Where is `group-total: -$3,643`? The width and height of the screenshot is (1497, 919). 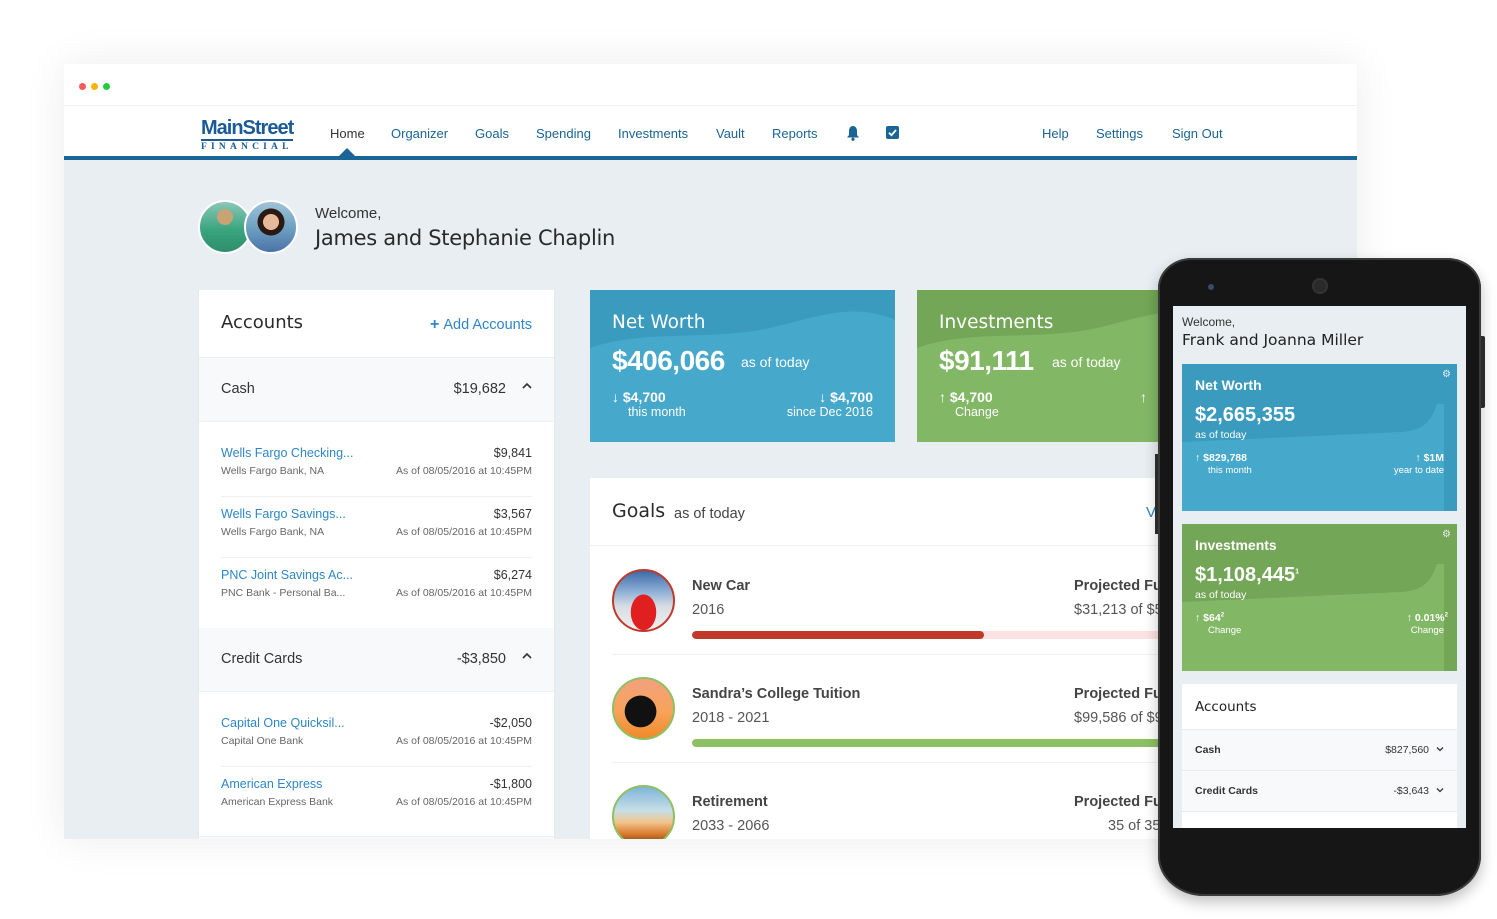 group-total: -$3,643 is located at coordinates (1411, 791).